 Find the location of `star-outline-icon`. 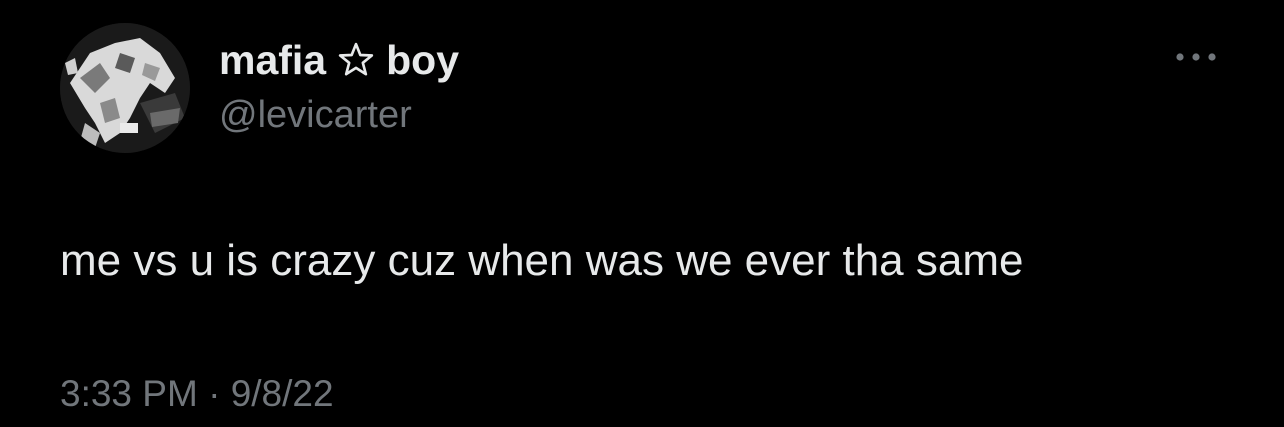

star-outline-icon is located at coordinates (356, 60).